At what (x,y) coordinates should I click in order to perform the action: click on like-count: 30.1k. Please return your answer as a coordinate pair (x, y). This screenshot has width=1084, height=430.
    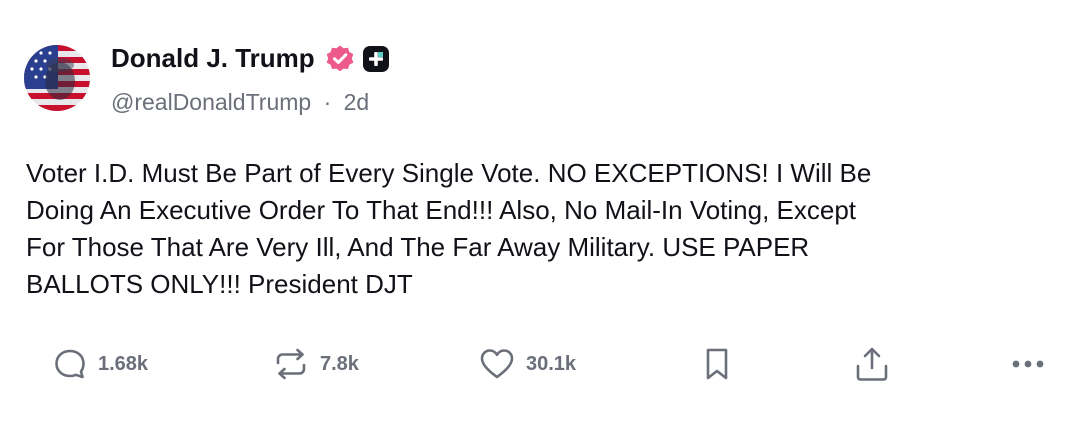
    Looking at the image, I should click on (551, 363).